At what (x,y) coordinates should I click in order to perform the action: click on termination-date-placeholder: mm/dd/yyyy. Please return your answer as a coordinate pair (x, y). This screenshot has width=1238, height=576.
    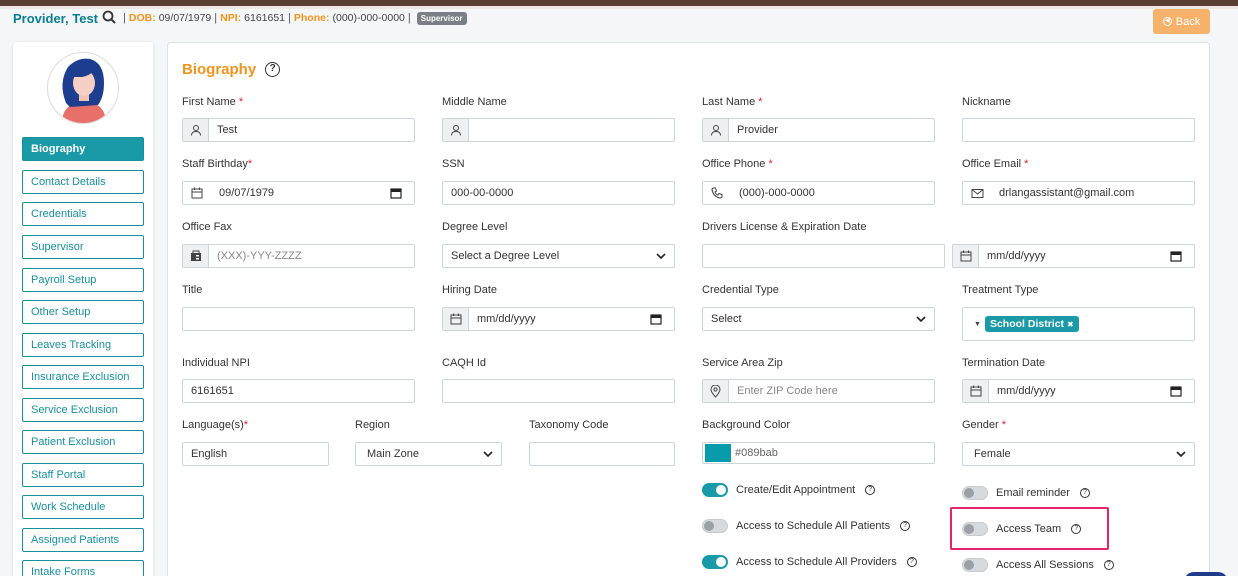
    Looking at the image, I should click on (1026, 391).